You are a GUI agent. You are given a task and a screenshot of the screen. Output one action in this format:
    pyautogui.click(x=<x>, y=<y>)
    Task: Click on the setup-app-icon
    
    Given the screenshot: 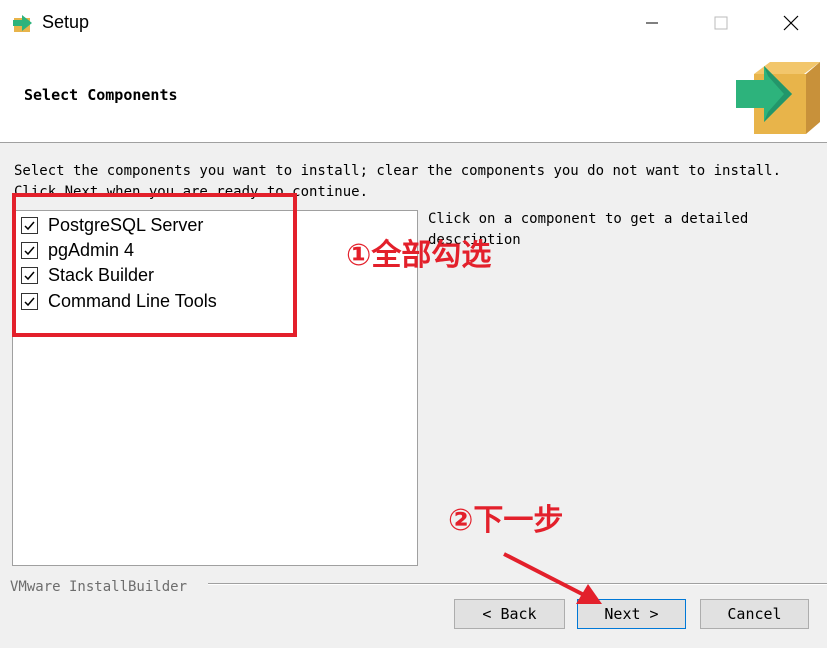 What is the action you would take?
    pyautogui.click(x=22, y=23)
    